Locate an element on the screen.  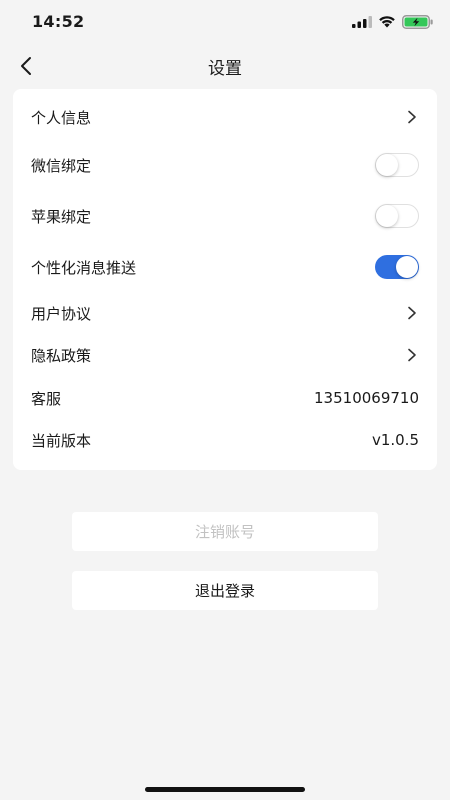
settings-item-wechat-binding: 微信绑定 is located at coordinates (225, 165).